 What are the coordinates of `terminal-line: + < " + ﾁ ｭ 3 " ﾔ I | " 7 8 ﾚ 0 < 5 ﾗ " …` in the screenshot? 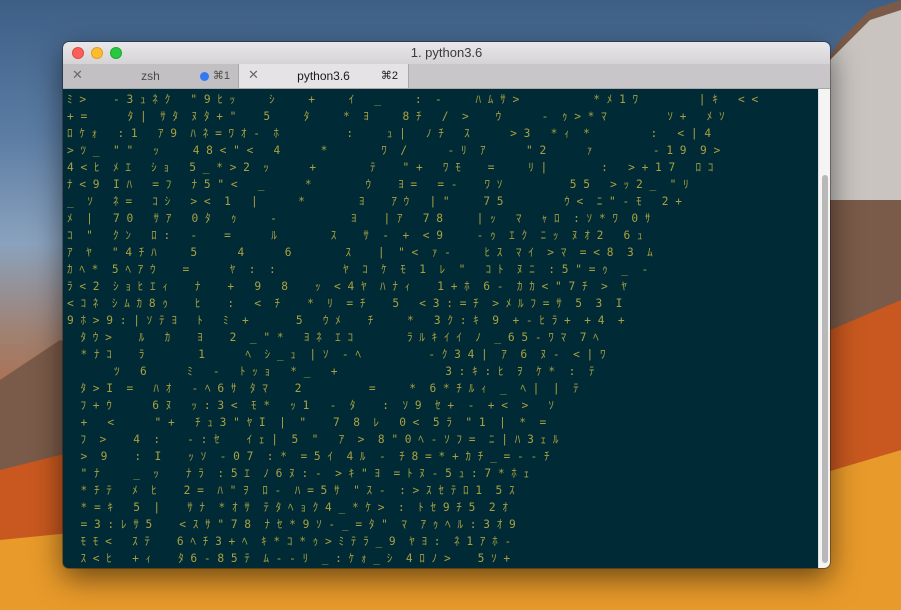 It's located at (307, 422).